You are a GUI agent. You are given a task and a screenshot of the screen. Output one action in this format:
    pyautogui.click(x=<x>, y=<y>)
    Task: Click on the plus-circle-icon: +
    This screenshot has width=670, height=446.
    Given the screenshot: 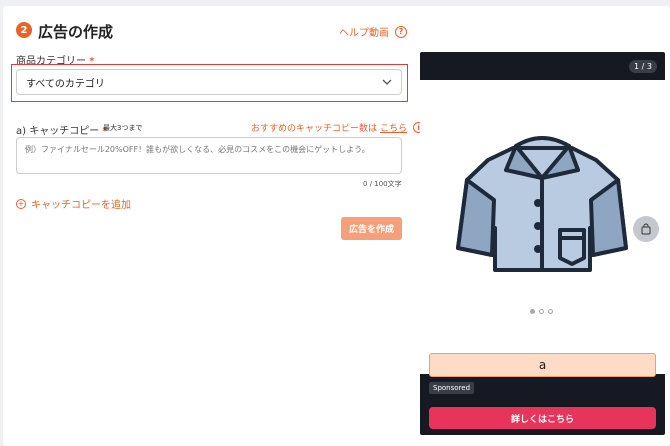 What is the action you would take?
    pyautogui.click(x=21, y=203)
    